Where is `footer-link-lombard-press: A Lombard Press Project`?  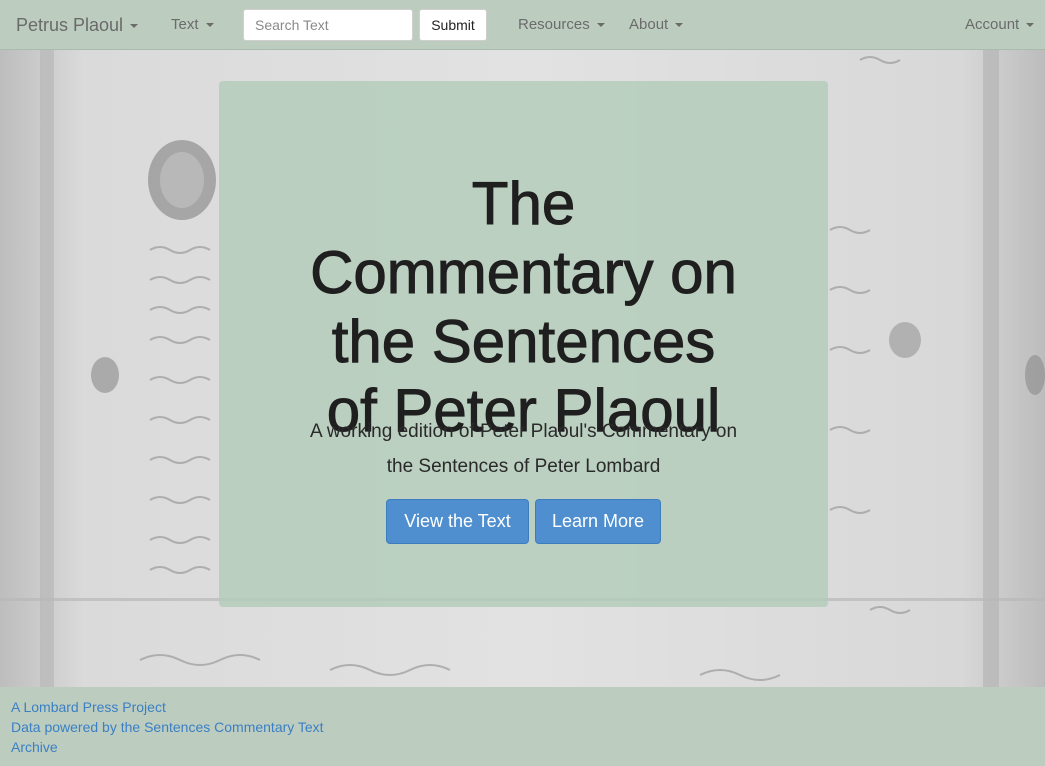 footer-link-lombard-press: A Lombard Press Project is located at coordinates (88, 707).